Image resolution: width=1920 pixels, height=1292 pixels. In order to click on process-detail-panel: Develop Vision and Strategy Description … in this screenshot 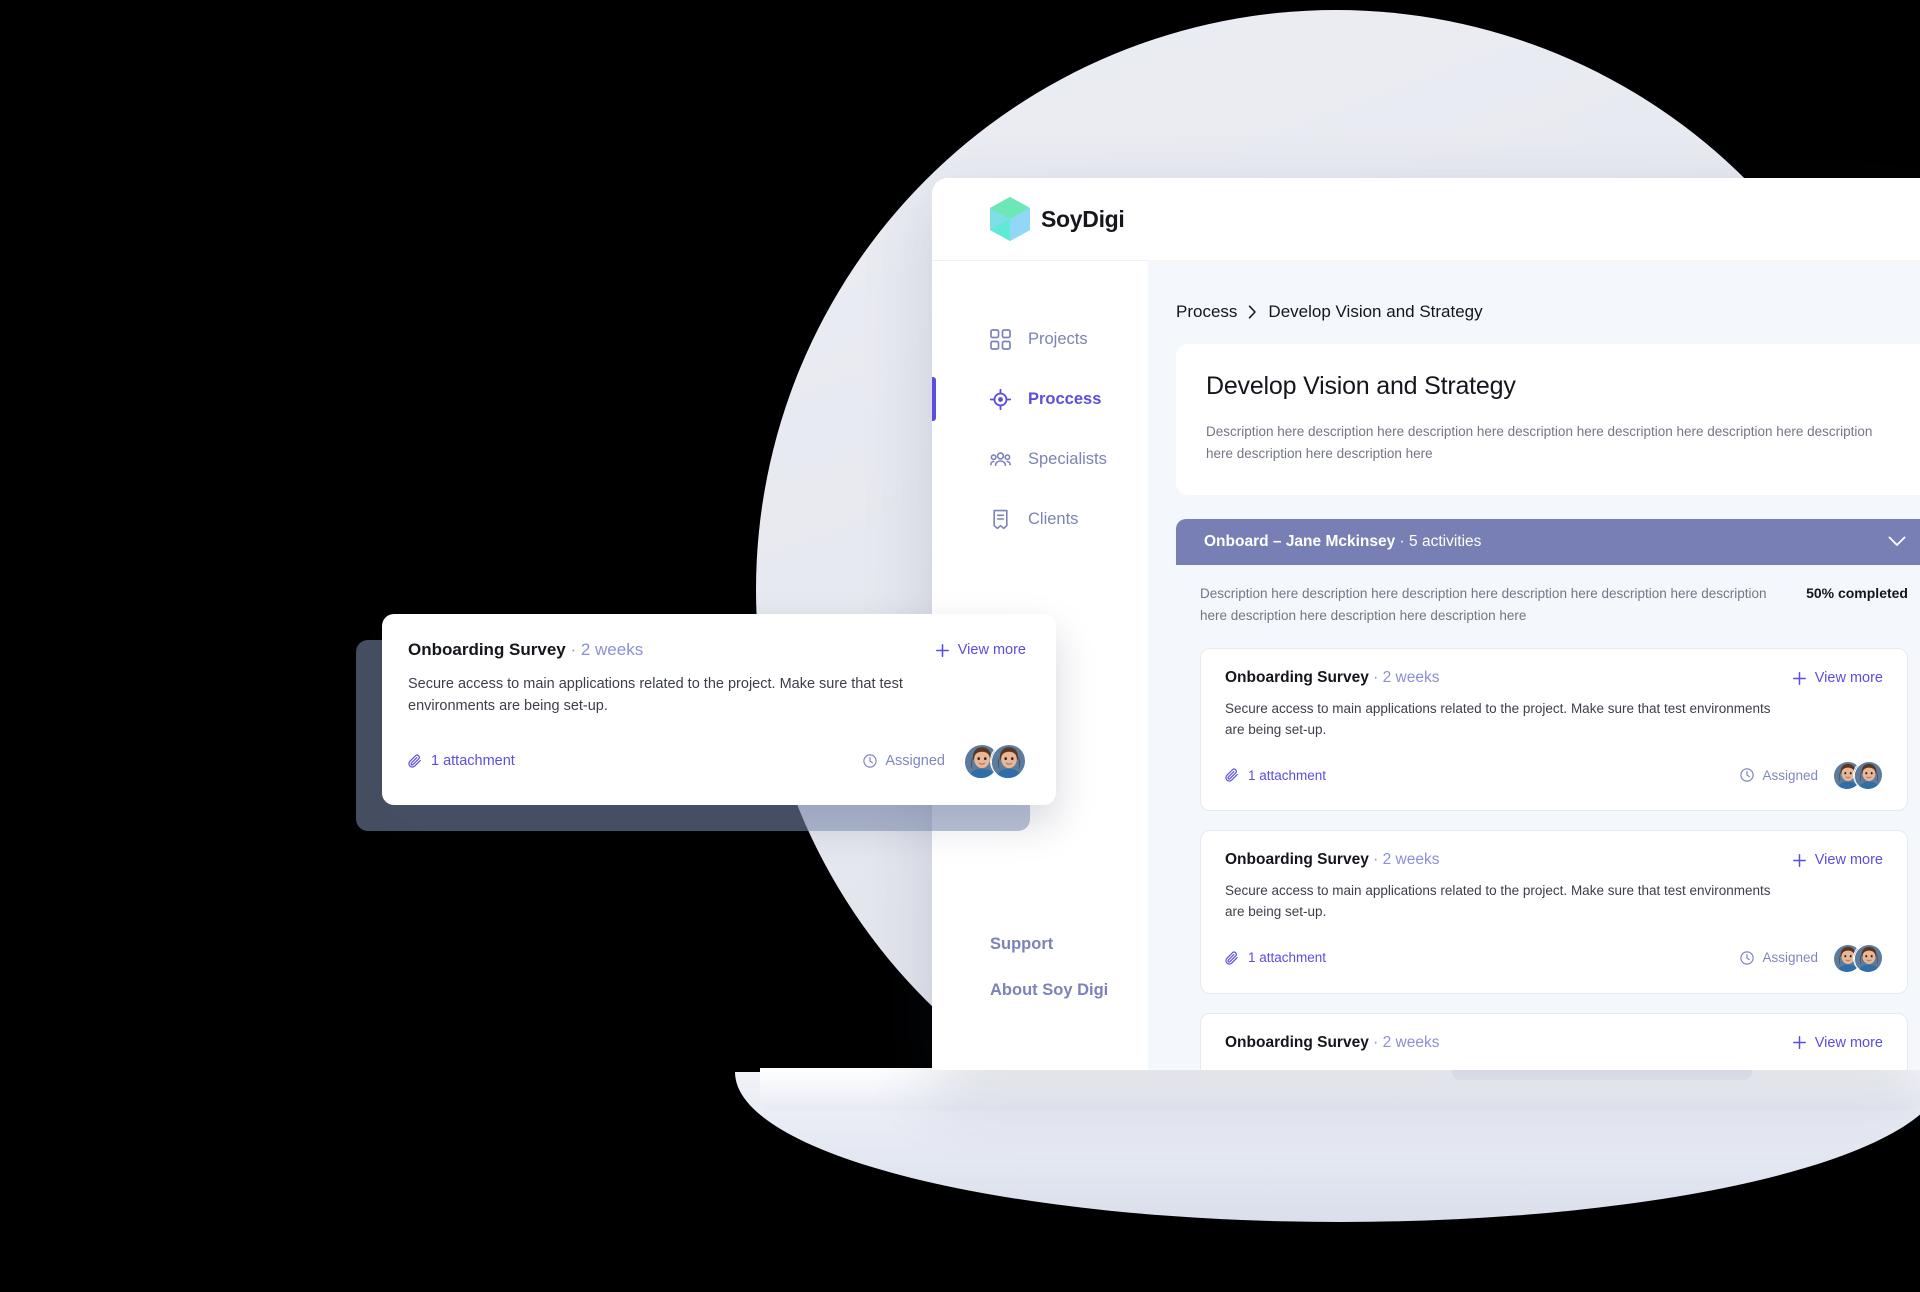, I will do `click(1548, 419)`.